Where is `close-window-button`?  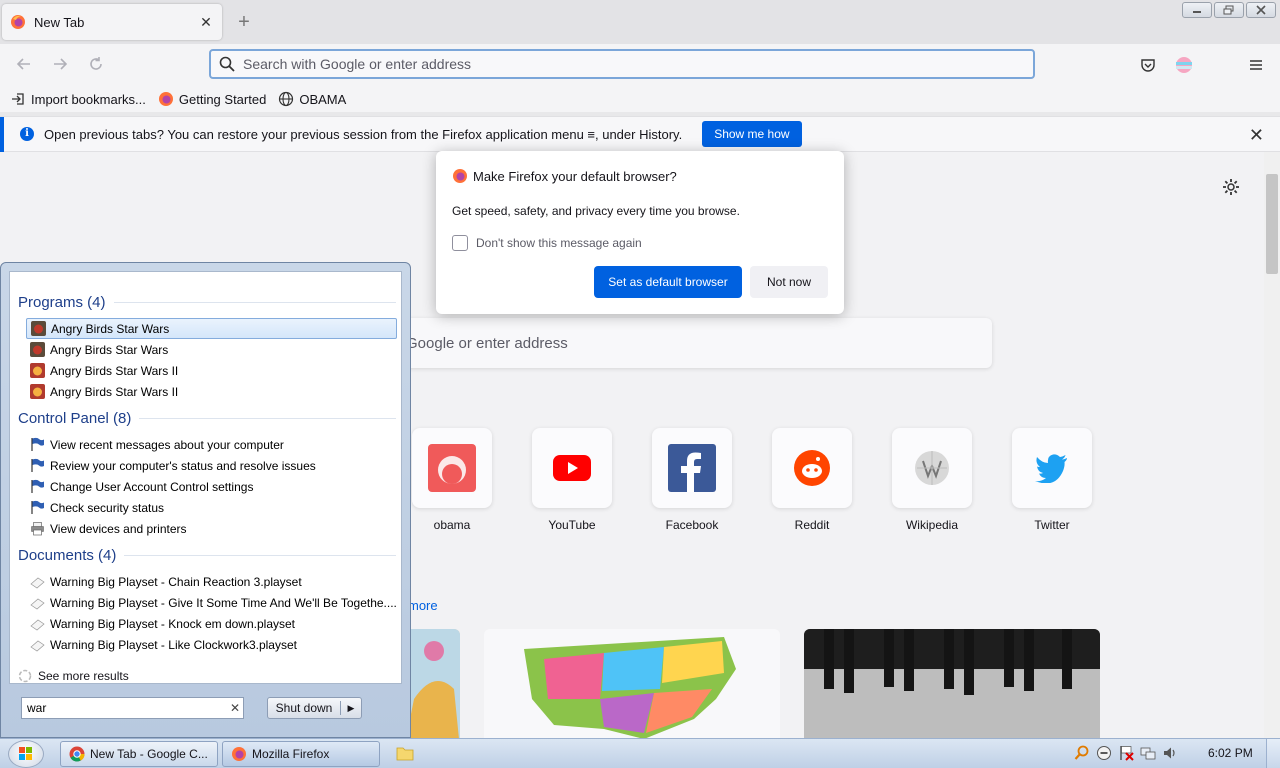 close-window-button is located at coordinates (1261, 10).